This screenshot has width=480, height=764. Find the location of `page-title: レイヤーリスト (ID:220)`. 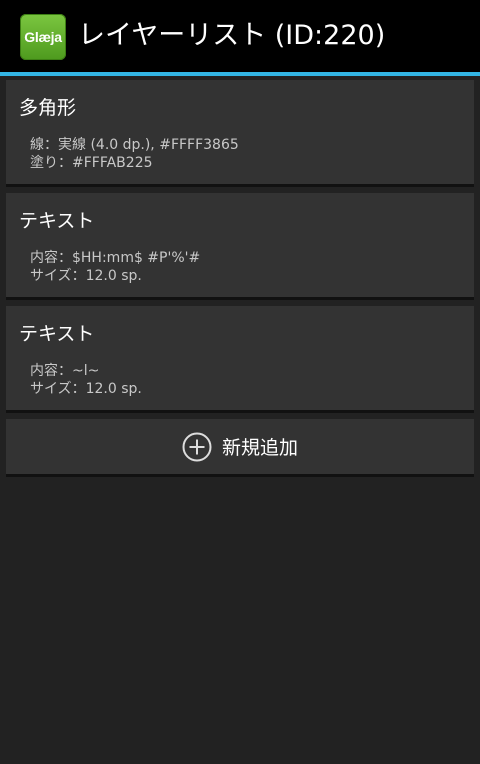

page-title: レイヤーリスト (ID:220) is located at coordinates (232, 35).